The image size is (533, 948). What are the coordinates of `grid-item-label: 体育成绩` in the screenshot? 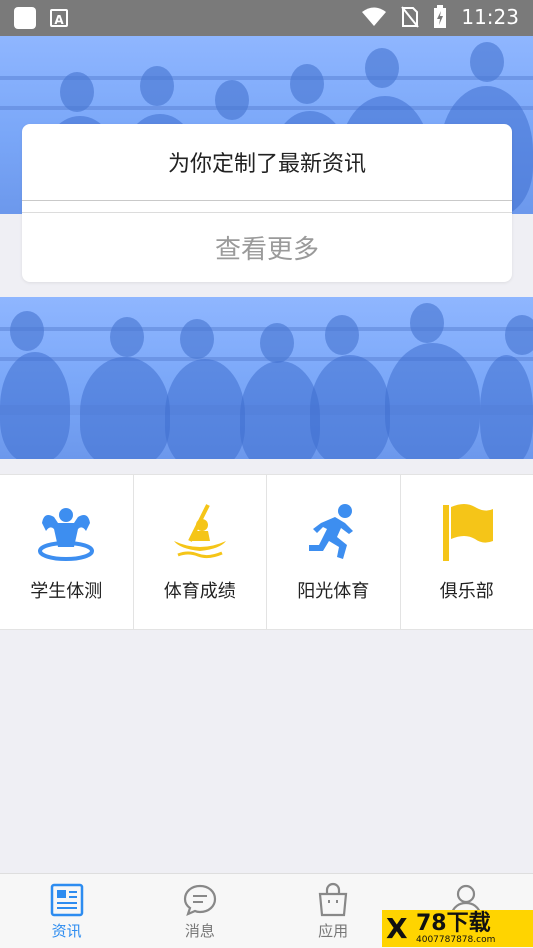 It's located at (200, 590).